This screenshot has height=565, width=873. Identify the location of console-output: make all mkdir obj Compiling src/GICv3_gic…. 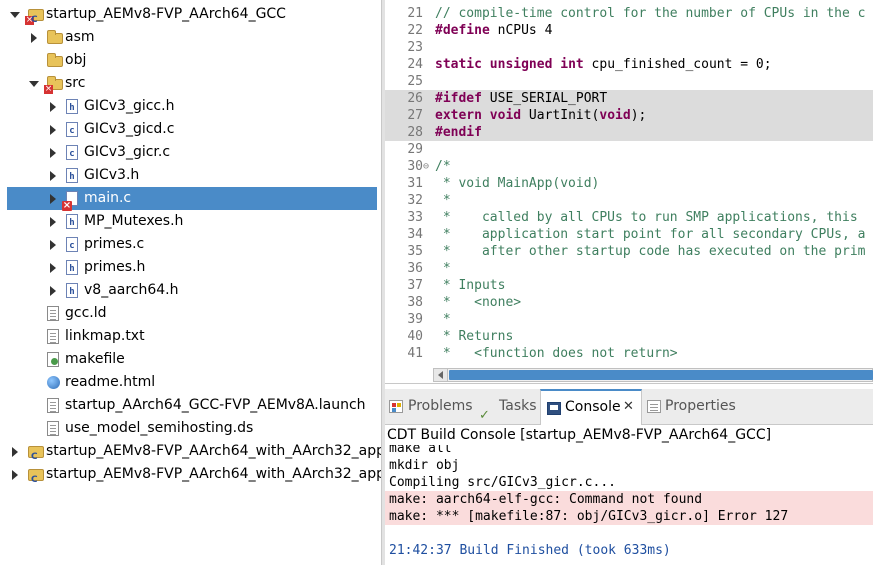
(629, 505).